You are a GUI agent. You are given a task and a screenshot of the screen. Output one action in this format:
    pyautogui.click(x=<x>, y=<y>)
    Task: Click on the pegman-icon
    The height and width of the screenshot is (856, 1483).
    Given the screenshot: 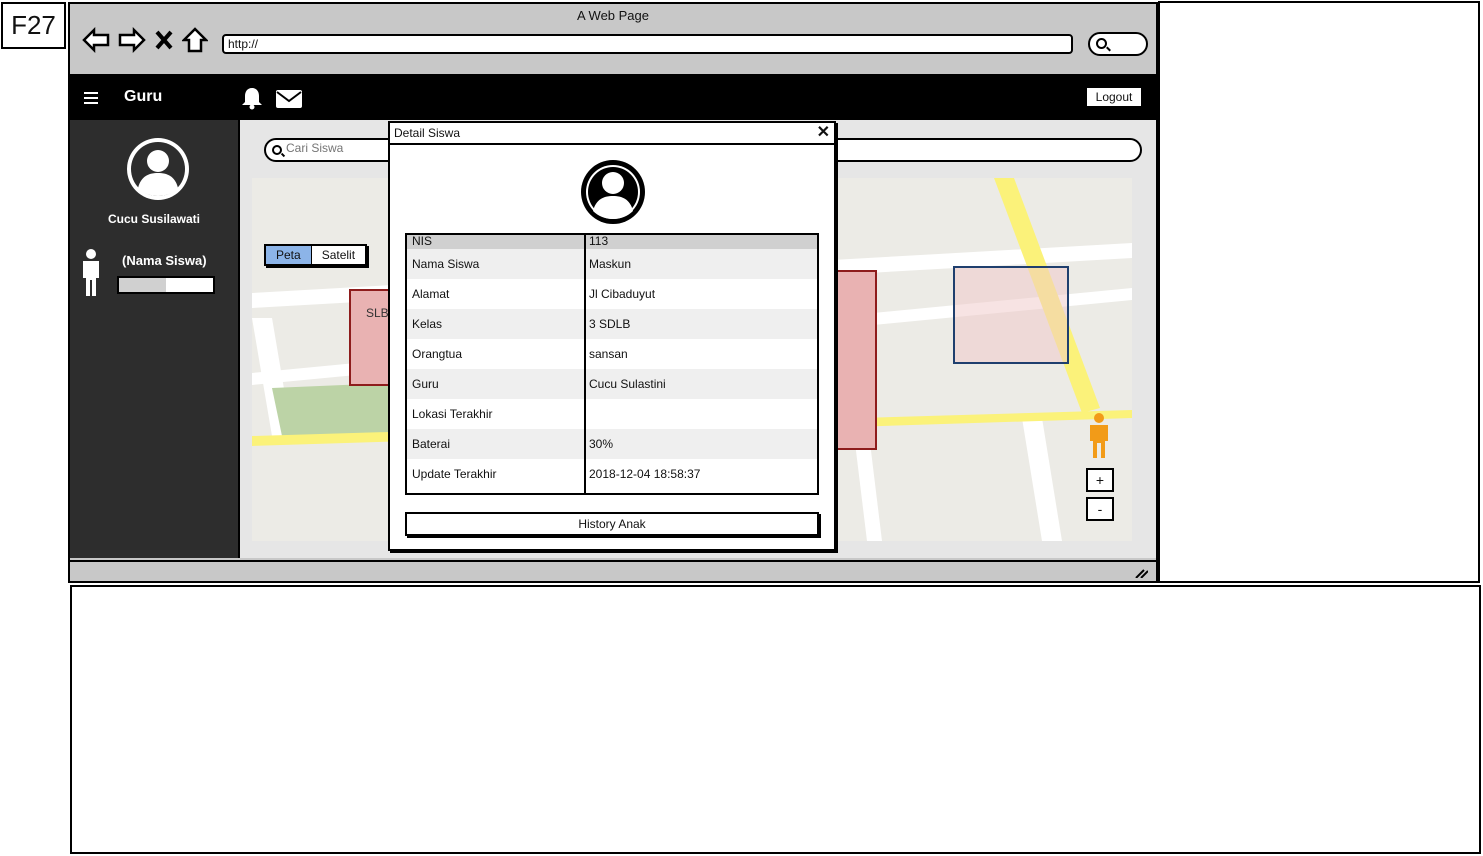 What is the action you would take?
    pyautogui.click(x=1099, y=436)
    